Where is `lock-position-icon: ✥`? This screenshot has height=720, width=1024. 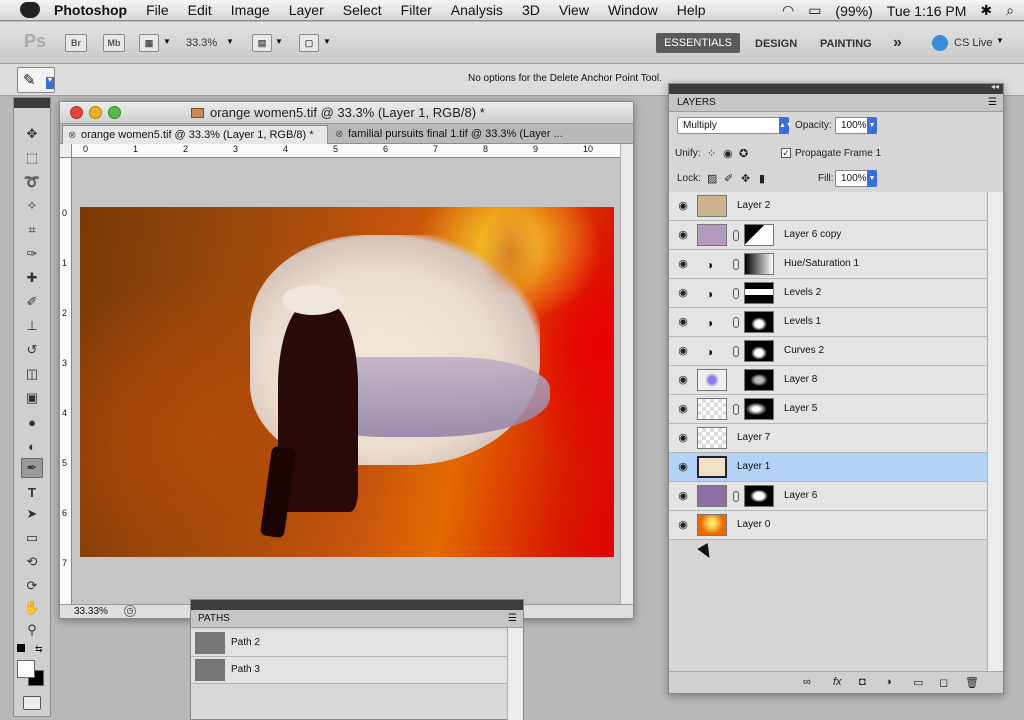 lock-position-icon: ✥ is located at coordinates (745, 178).